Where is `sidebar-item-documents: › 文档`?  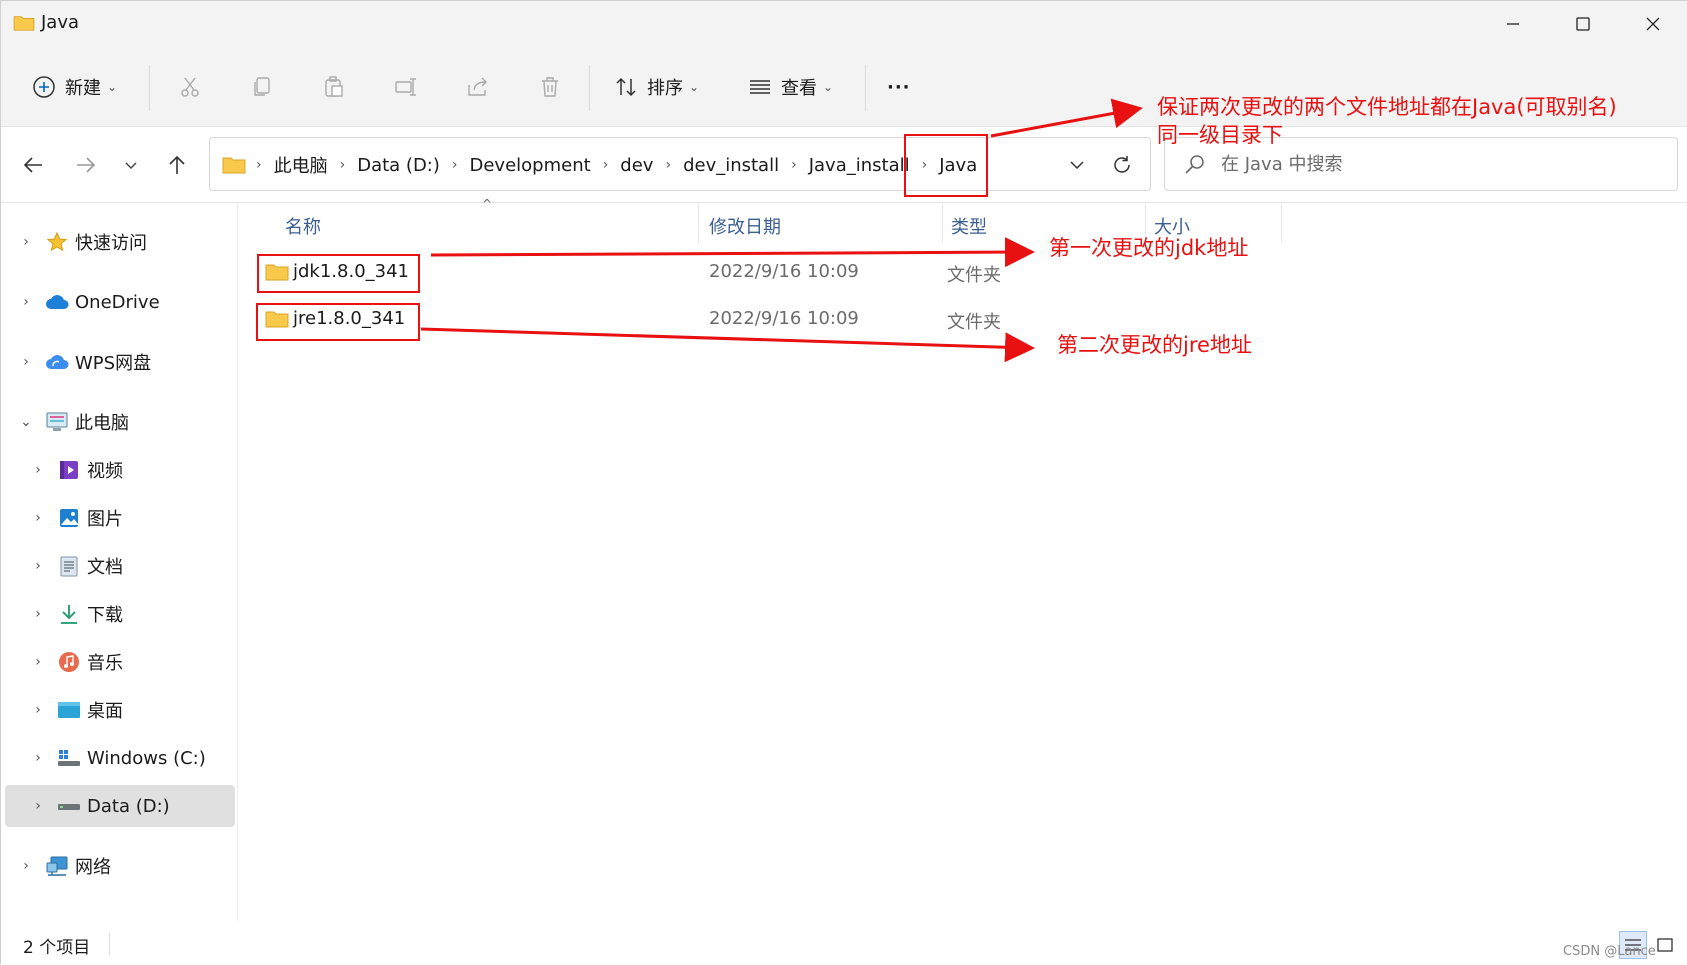
sidebar-item-documents: › 文档 is located at coordinates (120, 566).